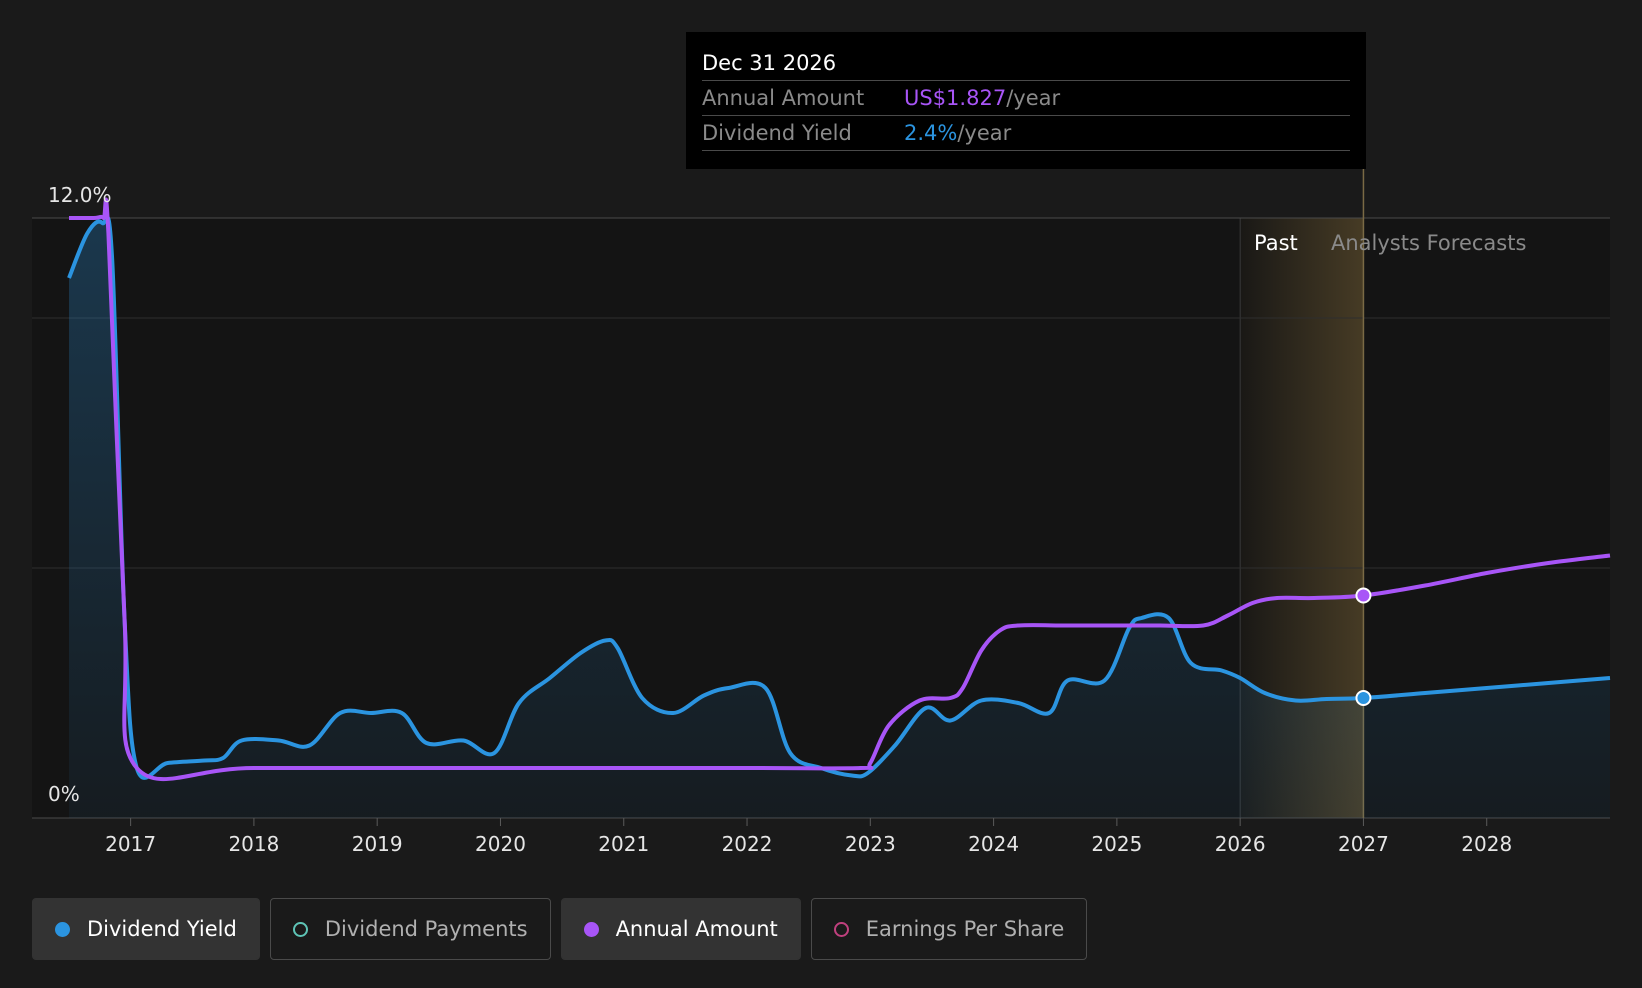  I want to click on tooltip-label: Dividend Yield, so click(777, 133).